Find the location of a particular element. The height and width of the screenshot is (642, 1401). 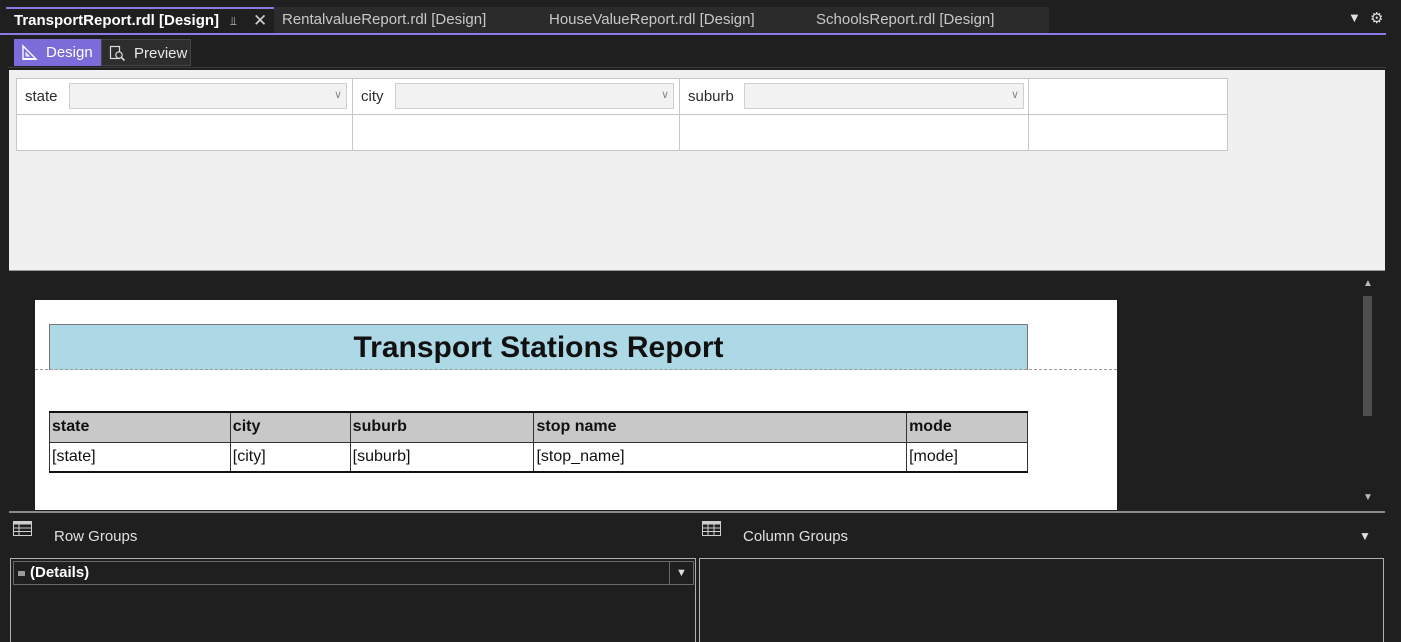

close-icon: ✕ is located at coordinates (260, 21).